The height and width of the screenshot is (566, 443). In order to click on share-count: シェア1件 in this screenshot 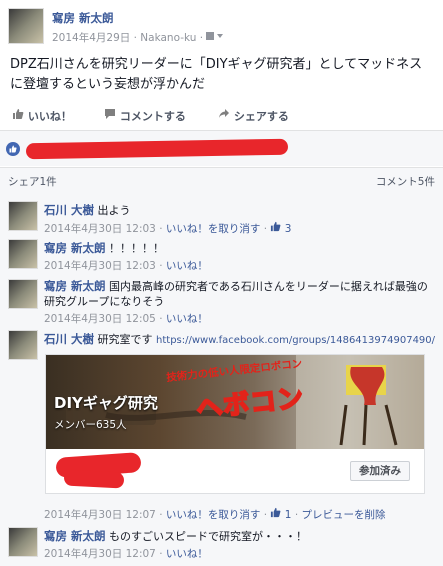, I will do `click(32, 181)`.